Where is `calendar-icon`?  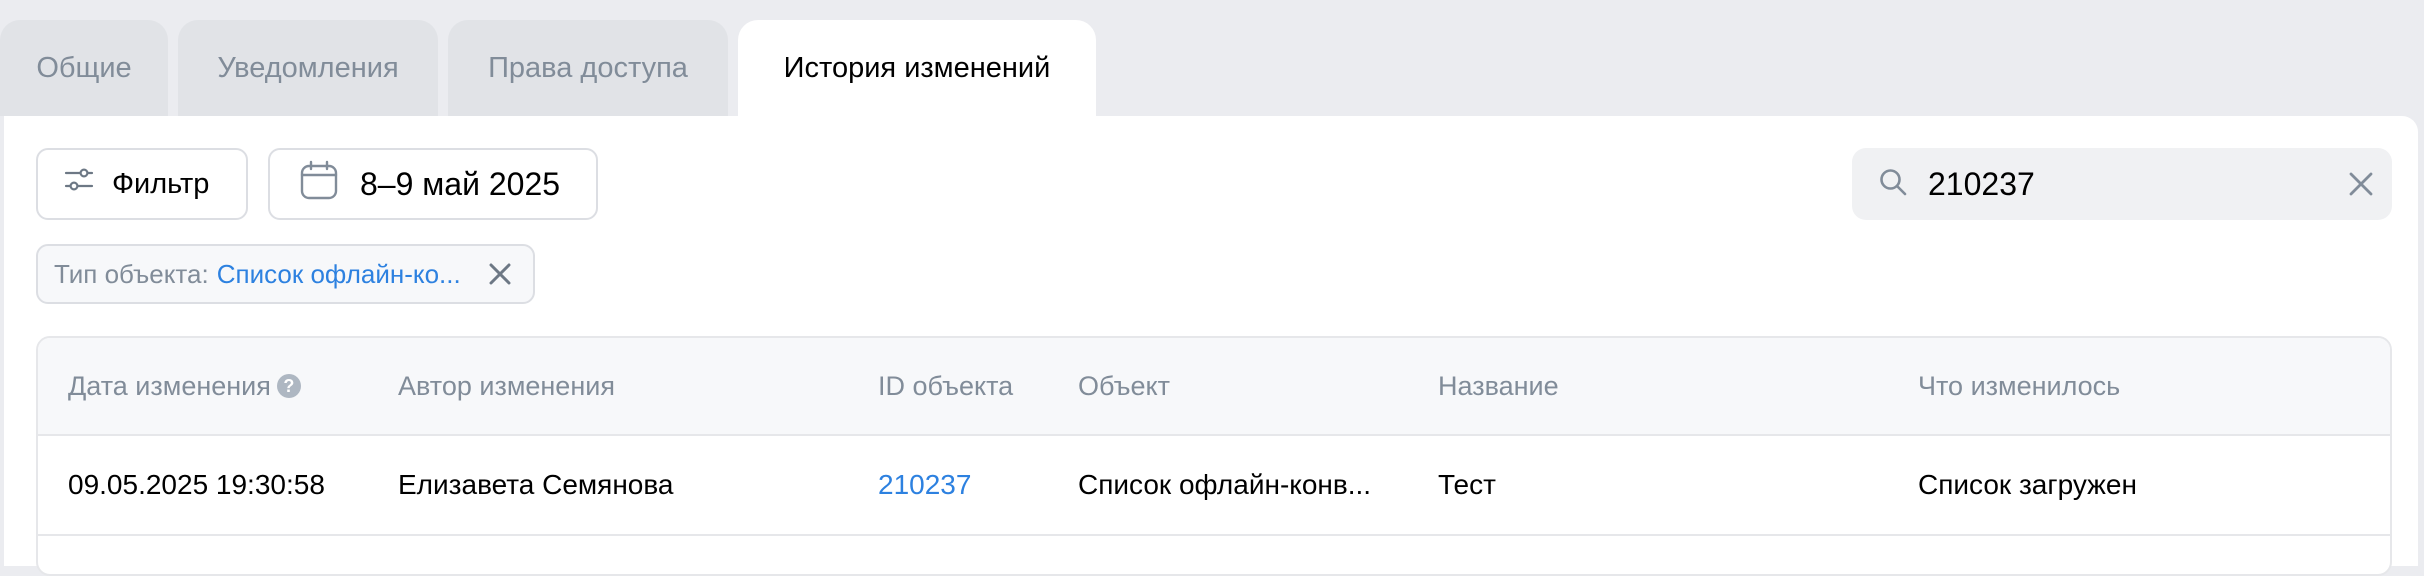
calendar-icon is located at coordinates (319, 184).